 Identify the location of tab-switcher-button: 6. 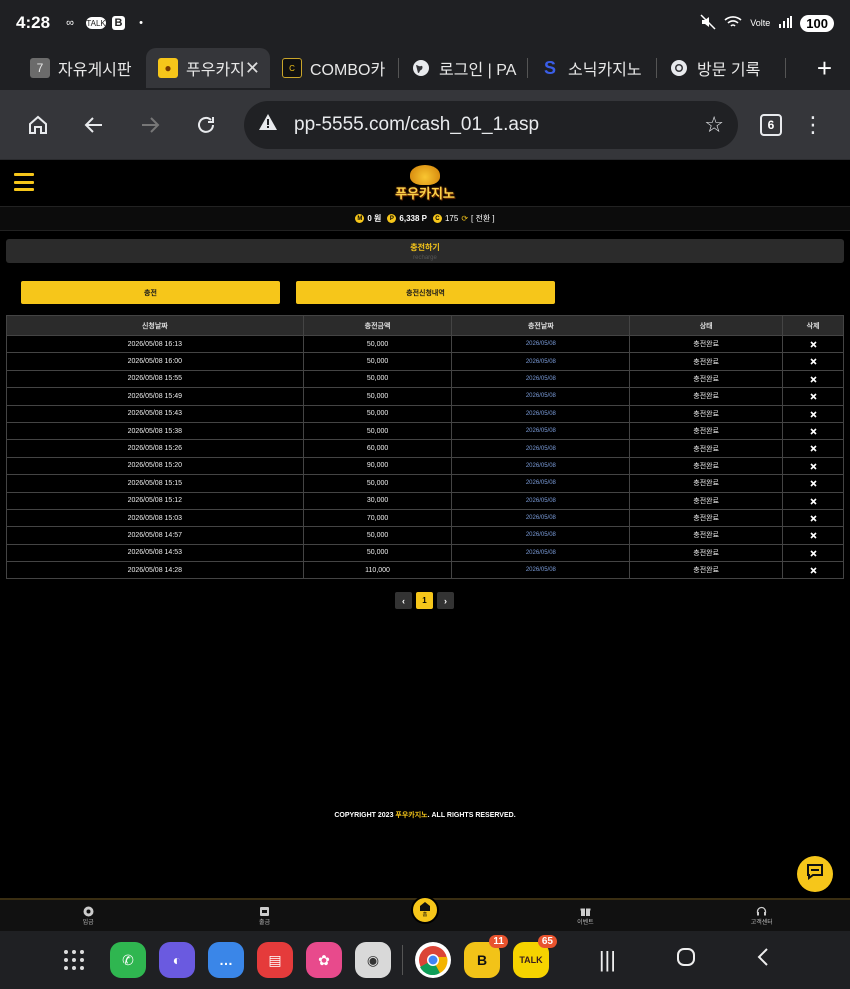
(771, 124).